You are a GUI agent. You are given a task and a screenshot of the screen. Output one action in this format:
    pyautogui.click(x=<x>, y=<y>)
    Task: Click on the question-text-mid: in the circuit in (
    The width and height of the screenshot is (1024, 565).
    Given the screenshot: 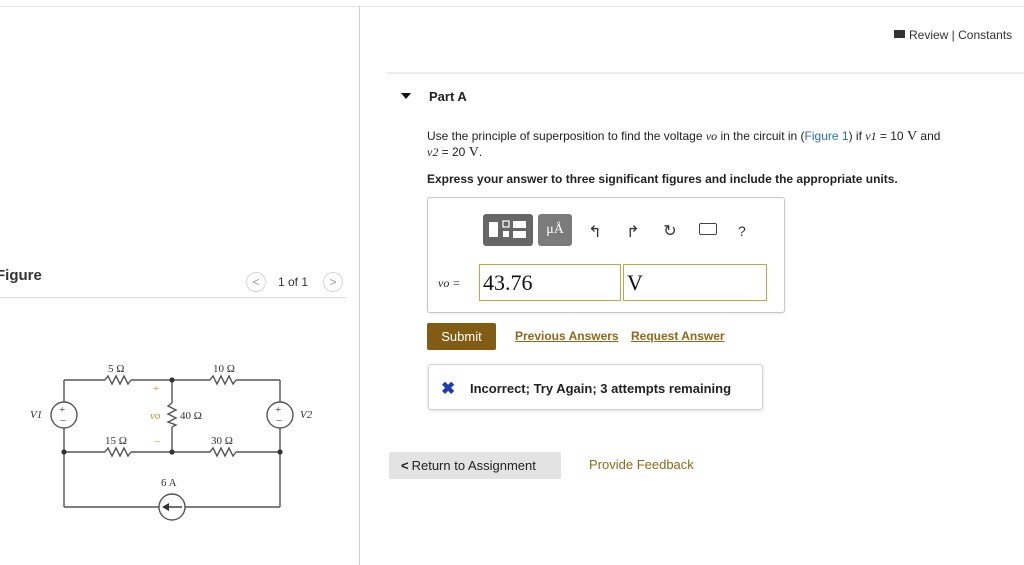 What is the action you would take?
    pyautogui.click(x=761, y=136)
    